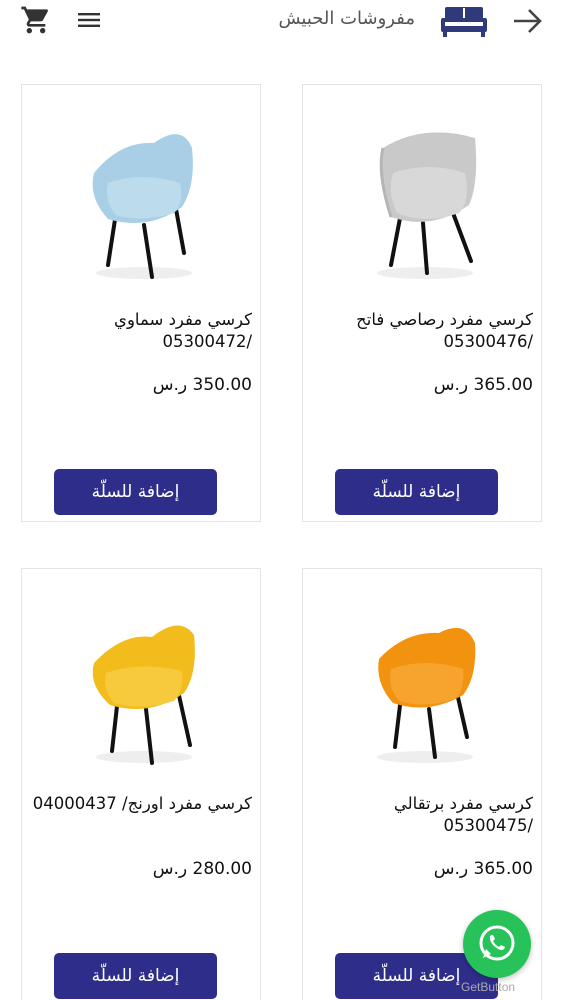 The height and width of the screenshot is (1000, 563). What do you see at coordinates (202, 385) in the screenshot?
I see `product-price: 350.00 ر.س` at bounding box center [202, 385].